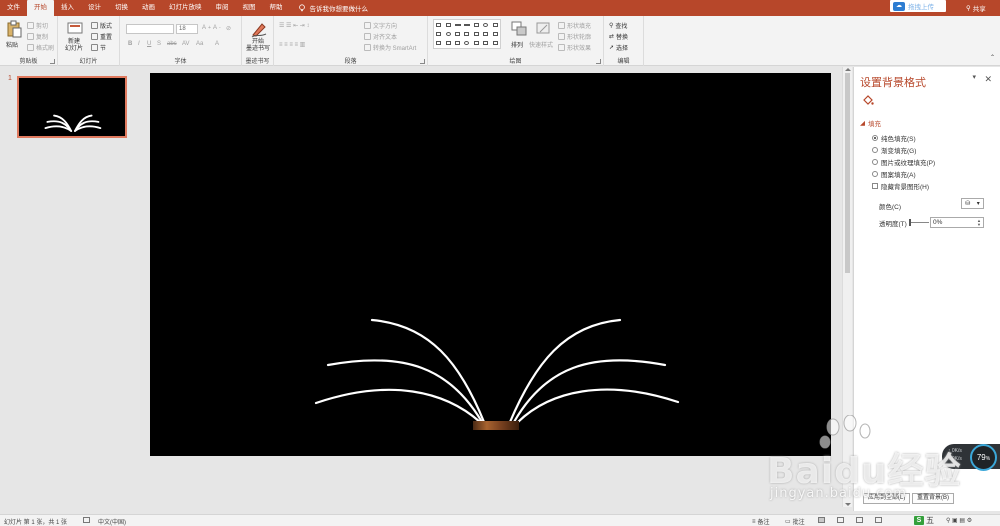  Describe the element at coordinates (894, 150) in the screenshot. I see `option-gradient-fill: 渐变填充(G)` at that location.